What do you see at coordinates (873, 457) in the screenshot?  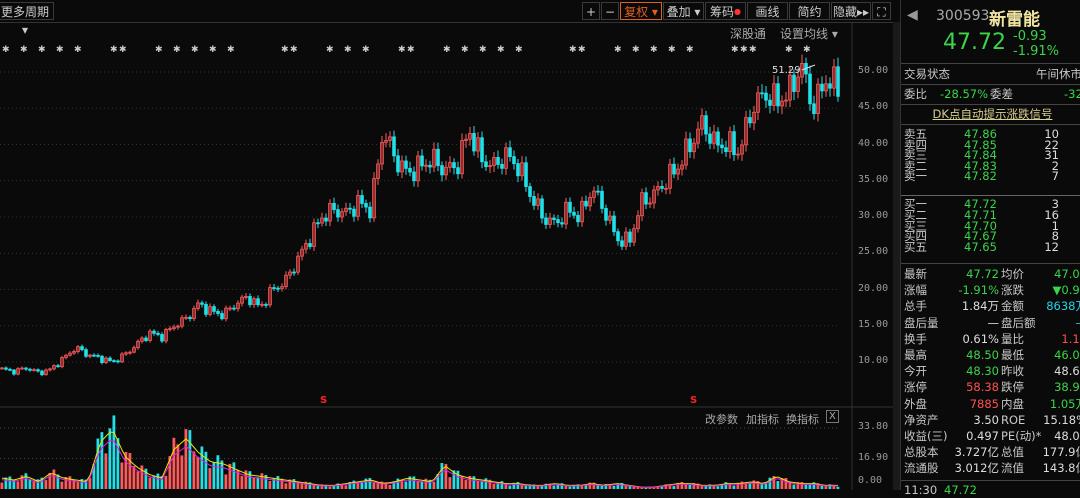 I see `volume-tick-label: 16.90` at bounding box center [873, 457].